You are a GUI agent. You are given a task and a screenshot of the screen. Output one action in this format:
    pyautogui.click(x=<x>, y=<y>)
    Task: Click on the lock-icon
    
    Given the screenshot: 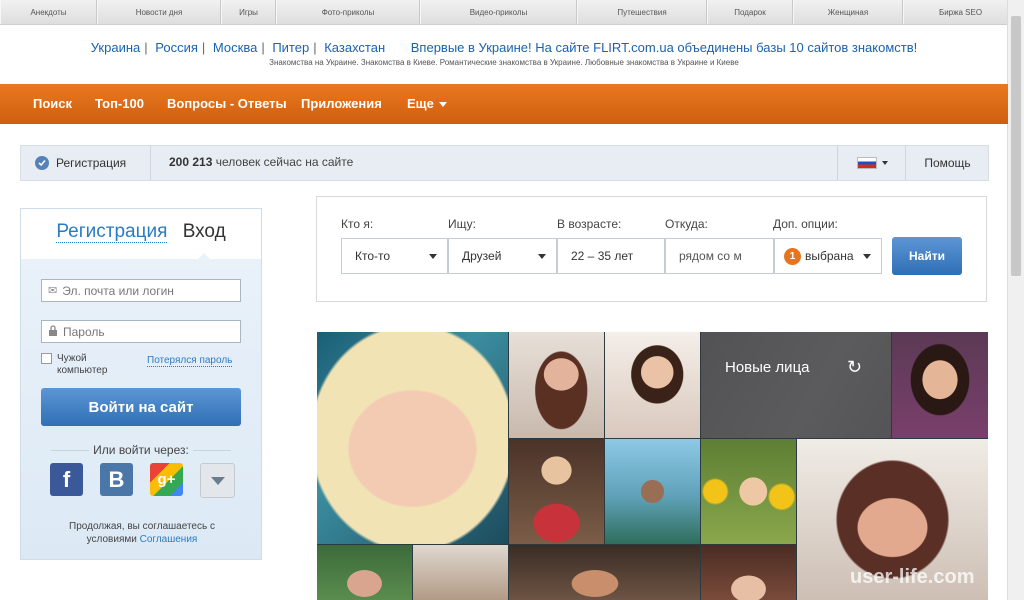 What is the action you would take?
    pyautogui.click(x=53, y=331)
    